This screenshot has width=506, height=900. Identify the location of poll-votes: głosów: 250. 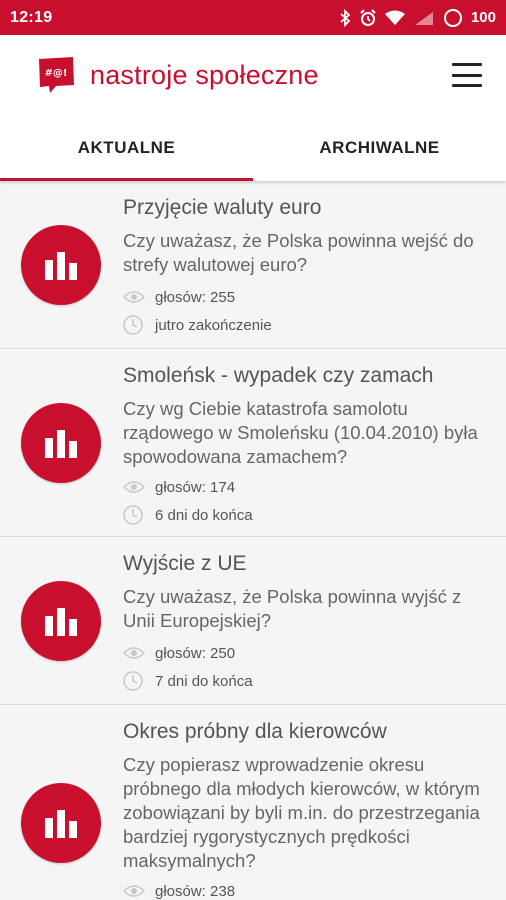
(308, 653).